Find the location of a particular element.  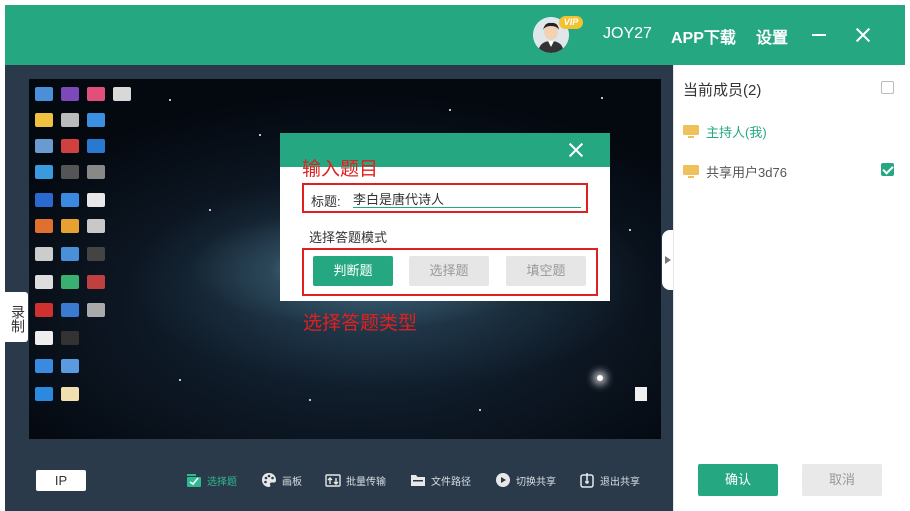

bottom-toolbar: IP 选择题 画板 批量传输 文件路径 切换共享 退出共享 is located at coordinates (339, 482).